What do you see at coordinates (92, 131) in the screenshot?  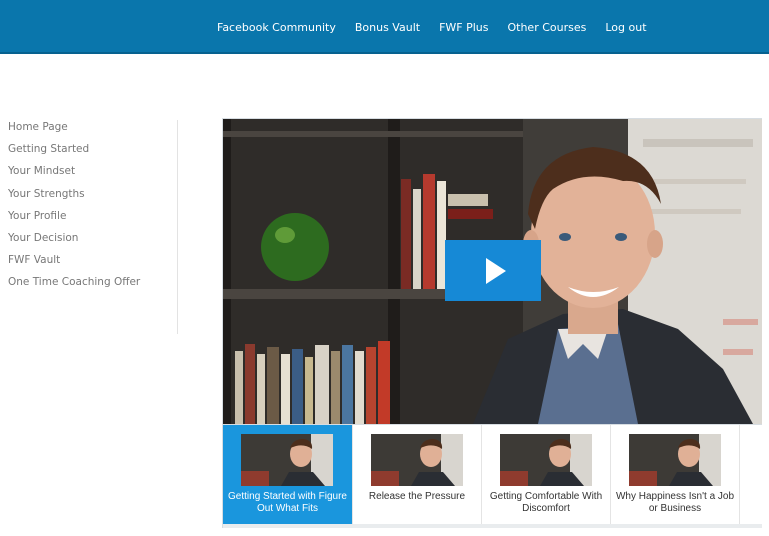 I see `sidebar-item-home-page: Home Page` at bounding box center [92, 131].